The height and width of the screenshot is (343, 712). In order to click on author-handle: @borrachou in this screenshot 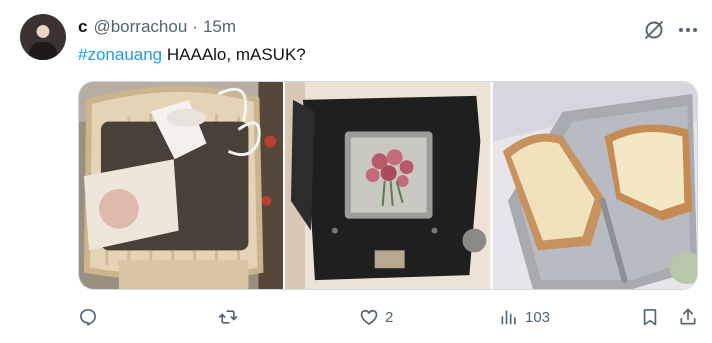, I will do `click(140, 27)`.